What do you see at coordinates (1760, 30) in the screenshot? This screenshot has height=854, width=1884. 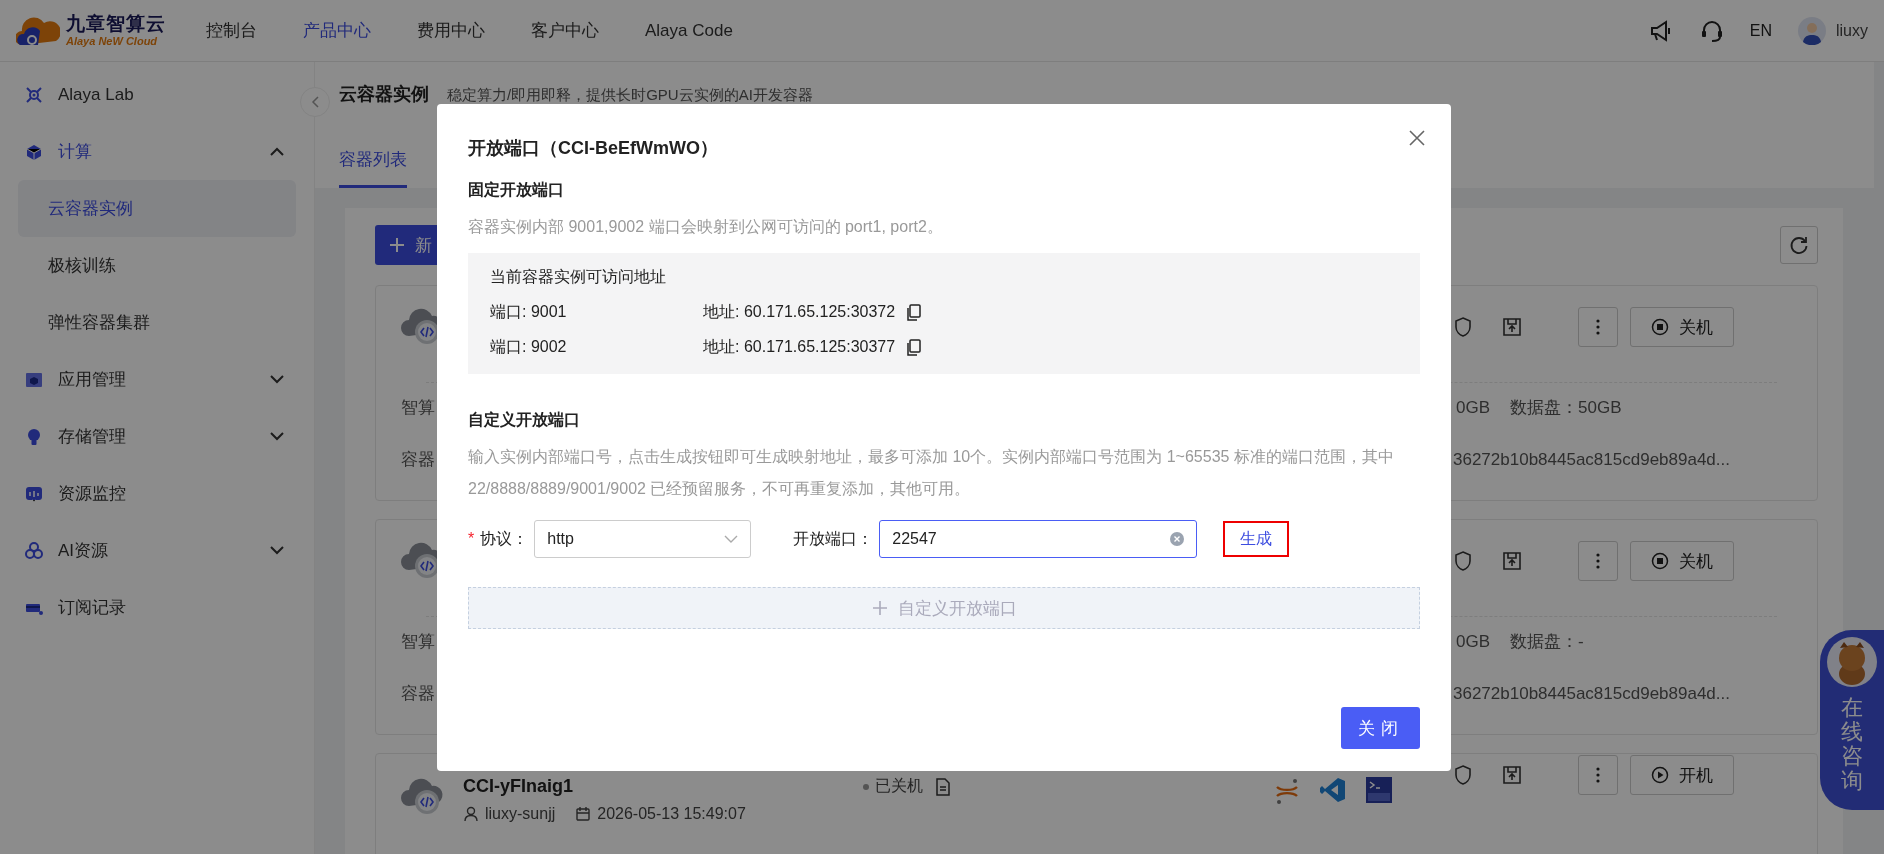 I see `language-link: EN` at bounding box center [1760, 30].